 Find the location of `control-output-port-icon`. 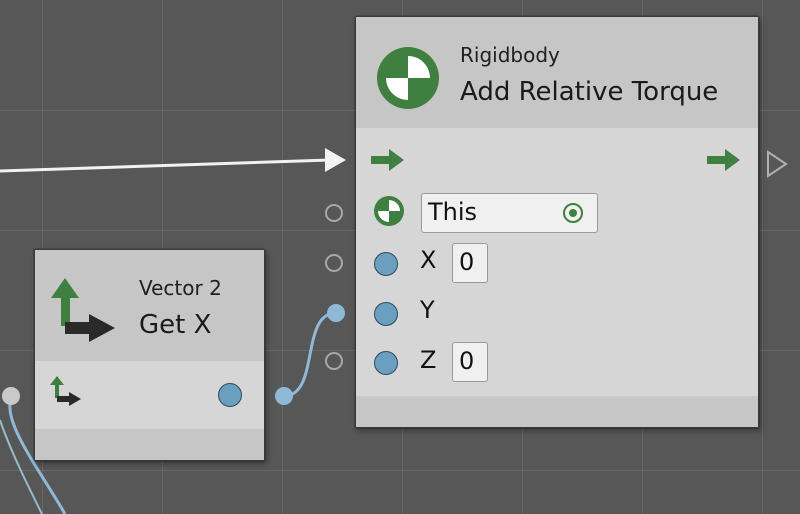

control-output-port-icon is located at coordinates (777, 164).